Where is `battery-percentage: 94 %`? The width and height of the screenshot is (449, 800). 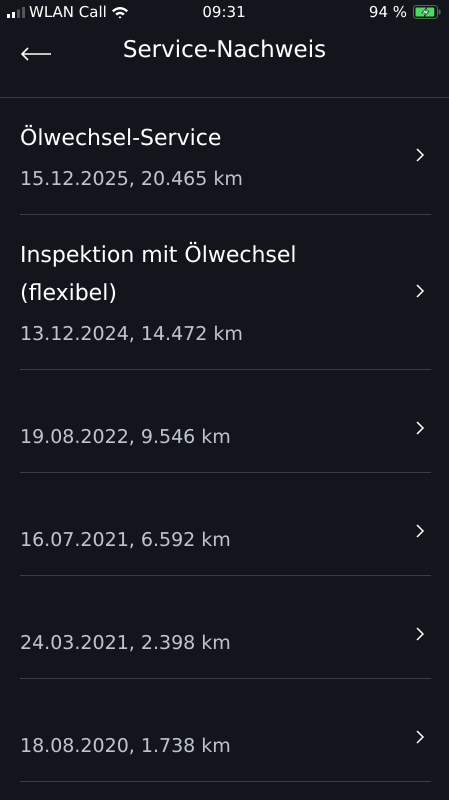
battery-percentage: 94 % is located at coordinates (388, 12).